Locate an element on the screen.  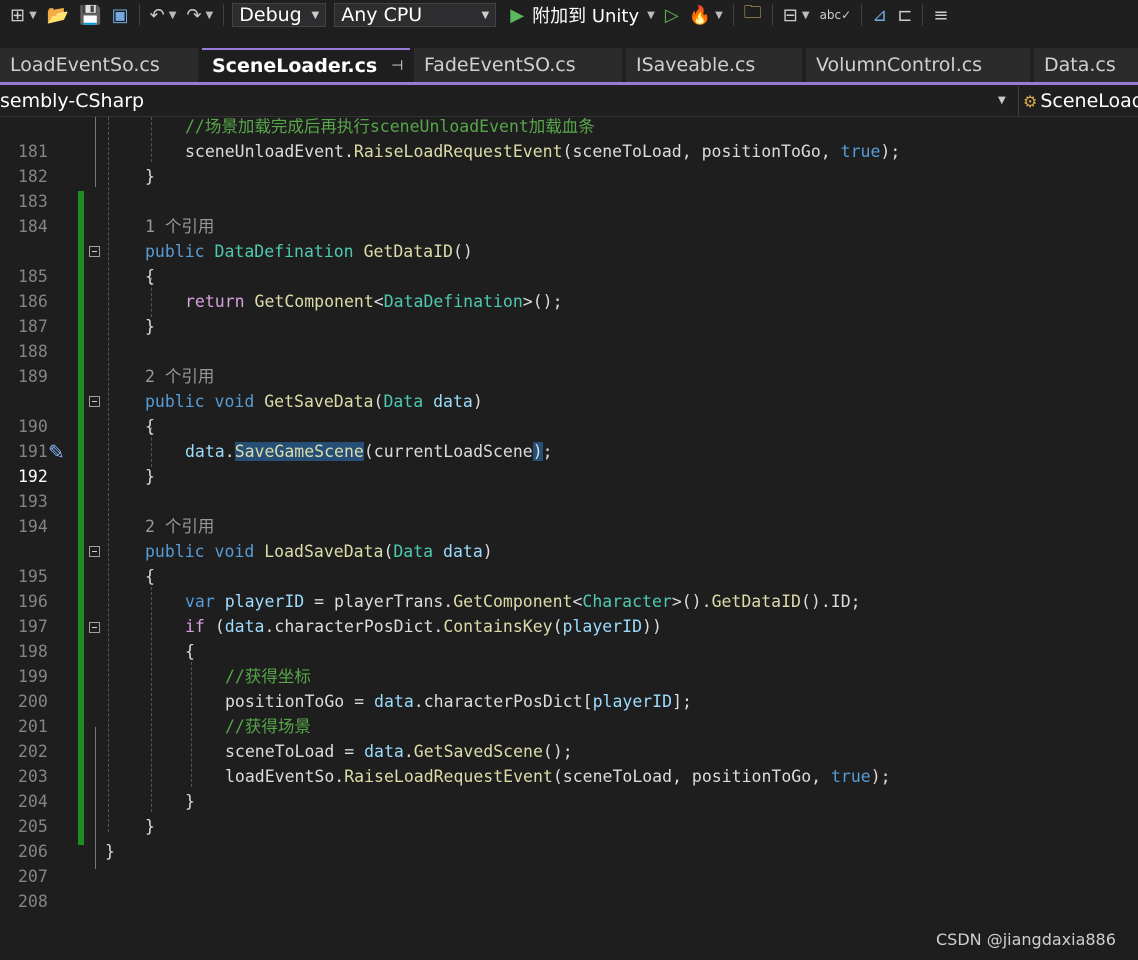
tab-label: ISaveable.cs is located at coordinates (696, 65).